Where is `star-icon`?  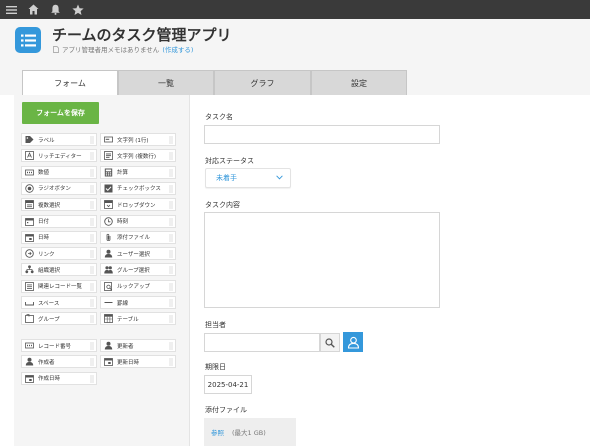
star-icon is located at coordinates (77, 9).